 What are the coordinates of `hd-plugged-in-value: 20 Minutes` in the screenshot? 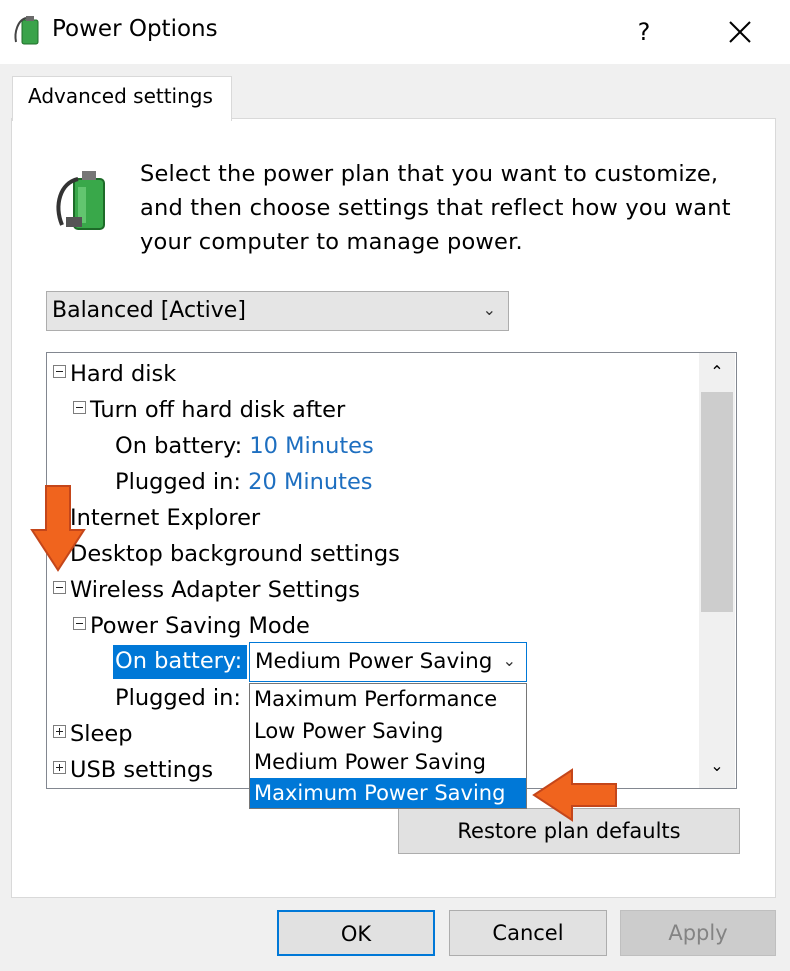 It's located at (310, 482).